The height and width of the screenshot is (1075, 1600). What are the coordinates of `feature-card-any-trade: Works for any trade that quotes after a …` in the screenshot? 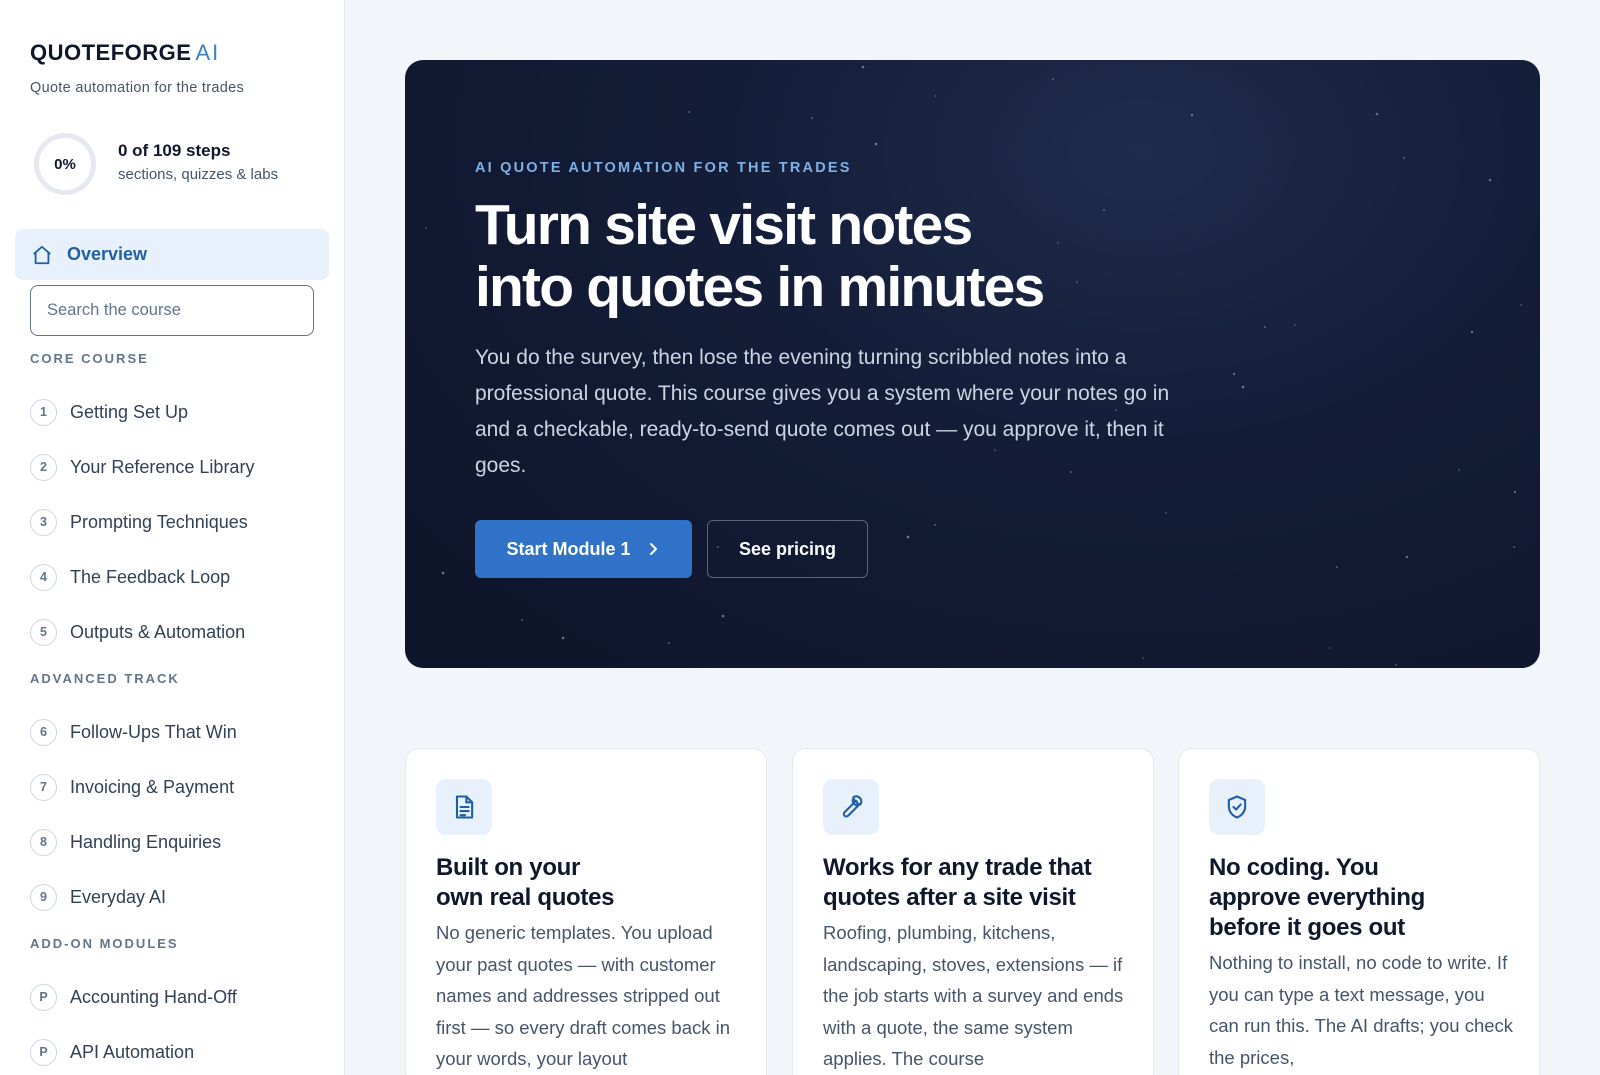 It's located at (973, 911).